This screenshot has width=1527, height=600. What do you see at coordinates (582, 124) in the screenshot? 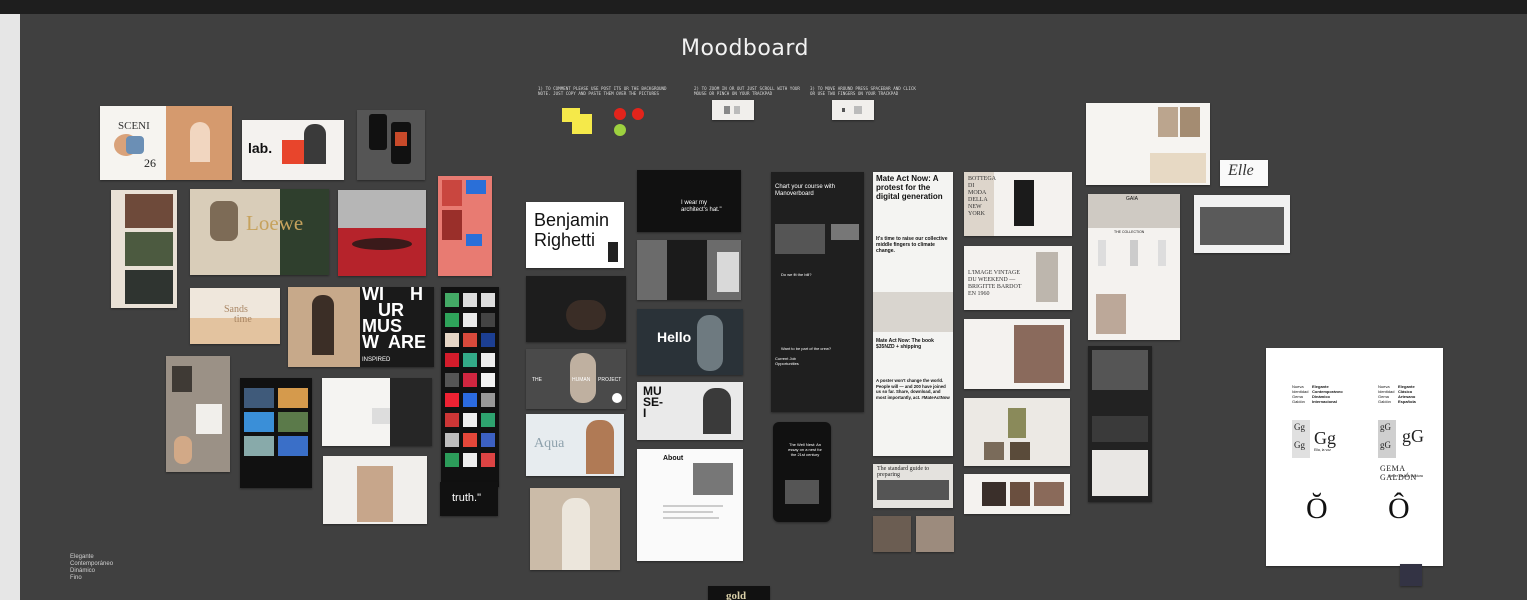
I see `sticky-note` at bounding box center [582, 124].